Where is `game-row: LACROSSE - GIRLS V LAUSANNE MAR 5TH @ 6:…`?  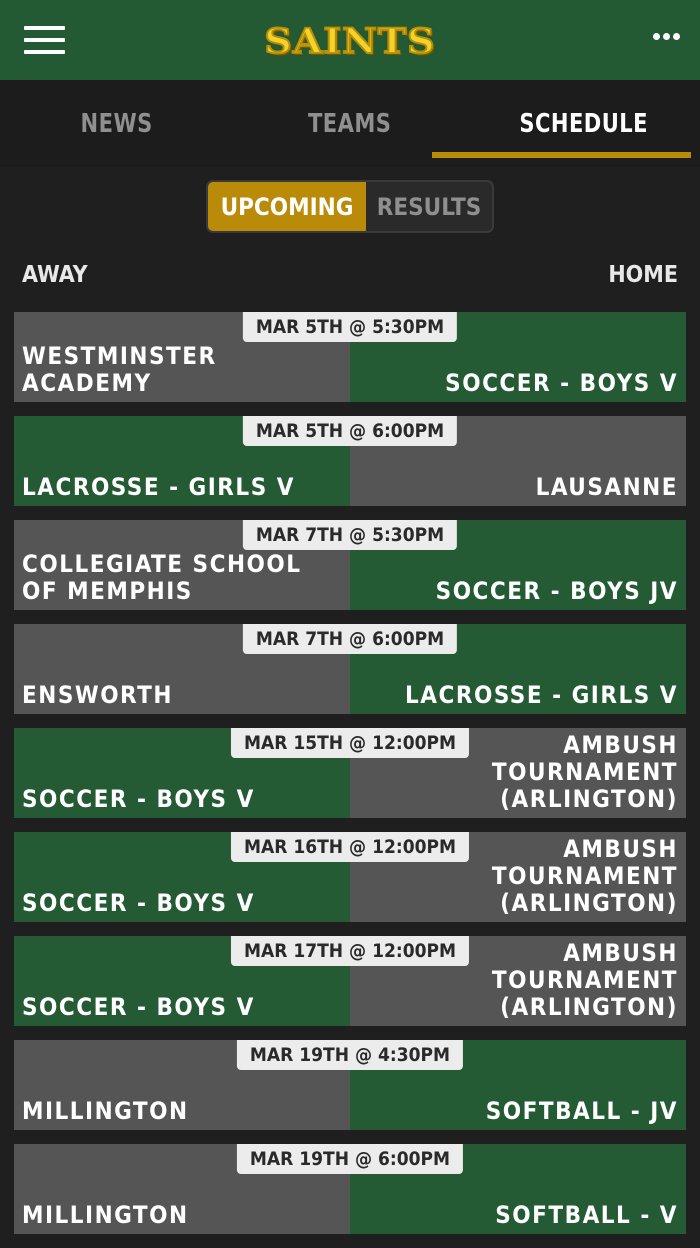 game-row: LACROSSE - GIRLS V LAUSANNE MAR 5TH @ 6:… is located at coordinates (350, 461).